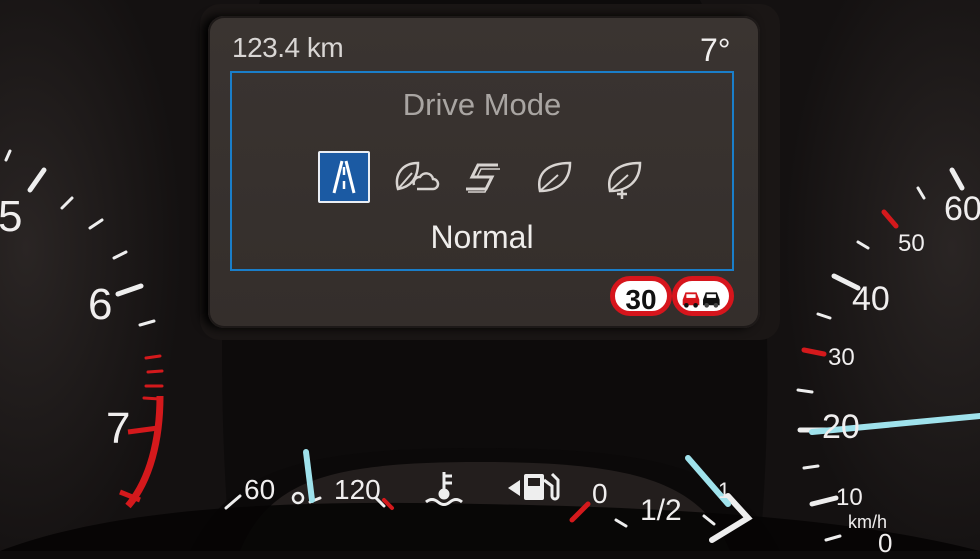  Describe the element at coordinates (554, 177) in the screenshot. I see `eco-leaf-icon` at that location.